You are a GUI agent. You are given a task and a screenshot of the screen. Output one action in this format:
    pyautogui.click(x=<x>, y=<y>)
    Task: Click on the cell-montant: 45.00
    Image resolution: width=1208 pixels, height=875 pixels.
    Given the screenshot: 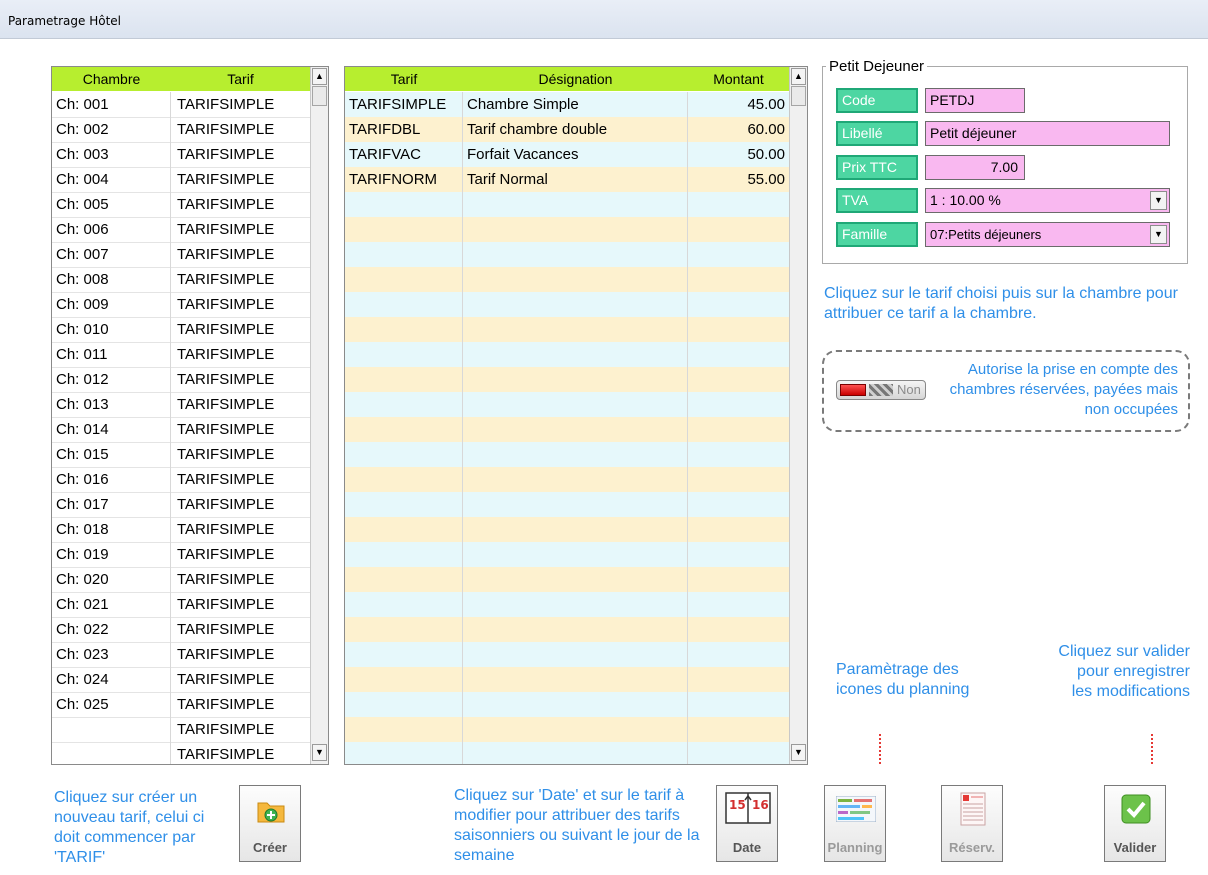 What is the action you would take?
    pyautogui.click(x=738, y=104)
    